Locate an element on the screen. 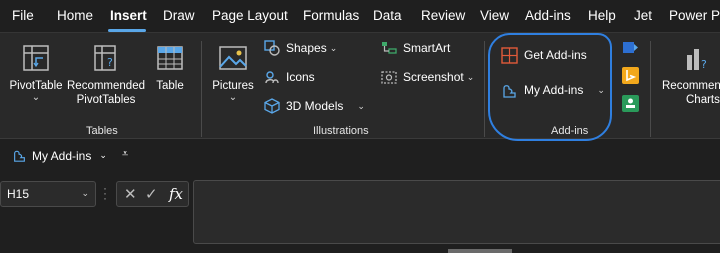 Image resolution: width=720 pixels, height=253 pixels. name-box: H15 ⌄ is located at coordinates (48, 194).